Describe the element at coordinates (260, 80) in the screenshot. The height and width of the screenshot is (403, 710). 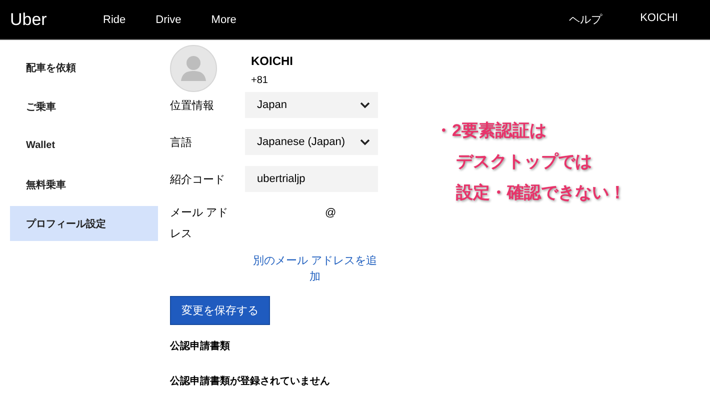
I see `phone-number: +81` at that location.